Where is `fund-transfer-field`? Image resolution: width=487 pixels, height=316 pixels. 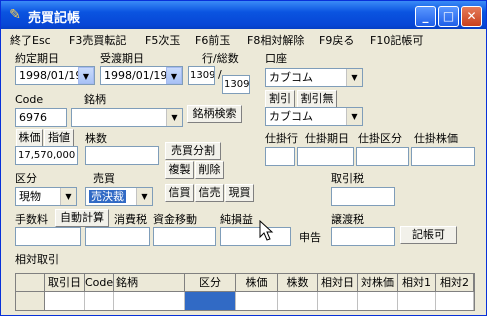
fund-transfer-field is located at coordinates (184, 236).